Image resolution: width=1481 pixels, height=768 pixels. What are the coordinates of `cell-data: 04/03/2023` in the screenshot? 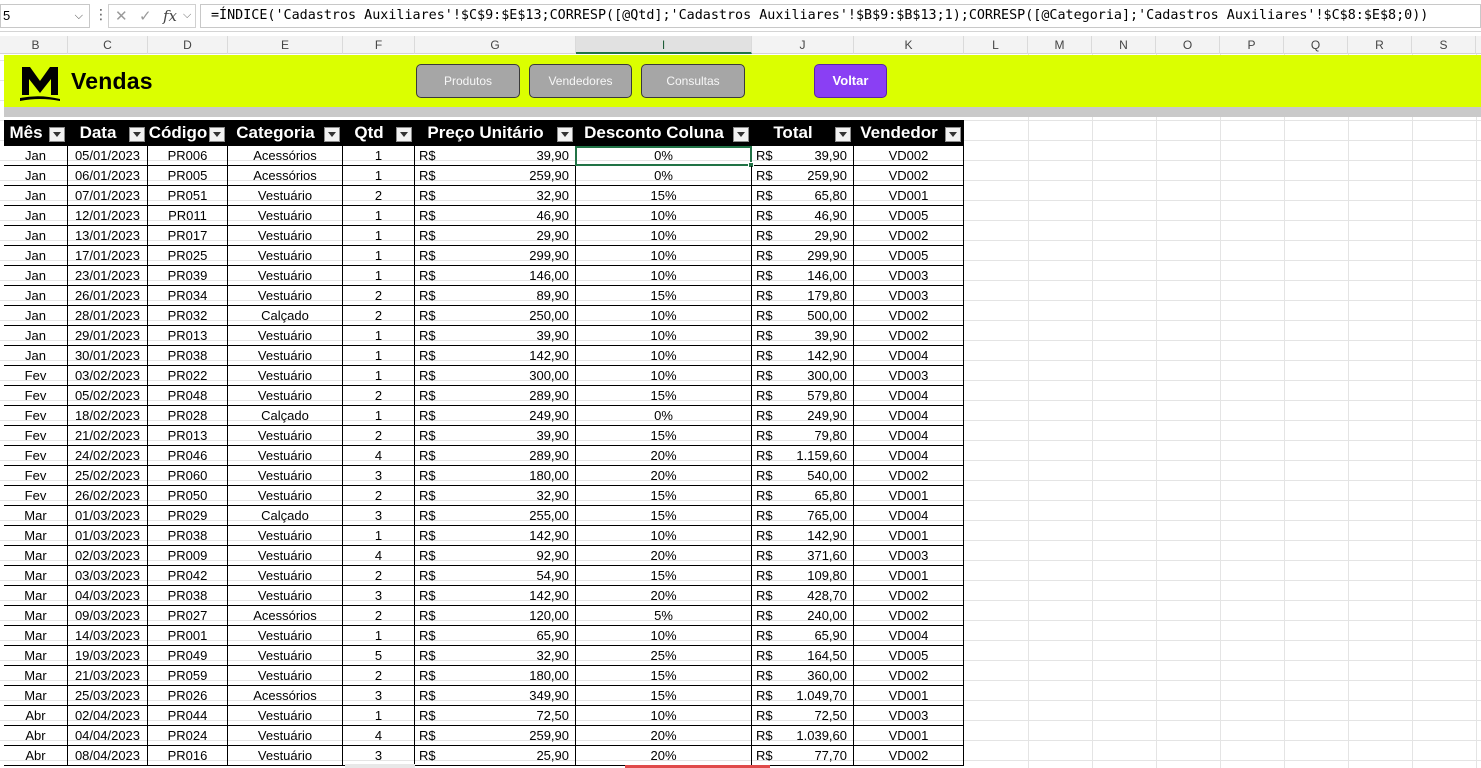 It's located at (108, 596).